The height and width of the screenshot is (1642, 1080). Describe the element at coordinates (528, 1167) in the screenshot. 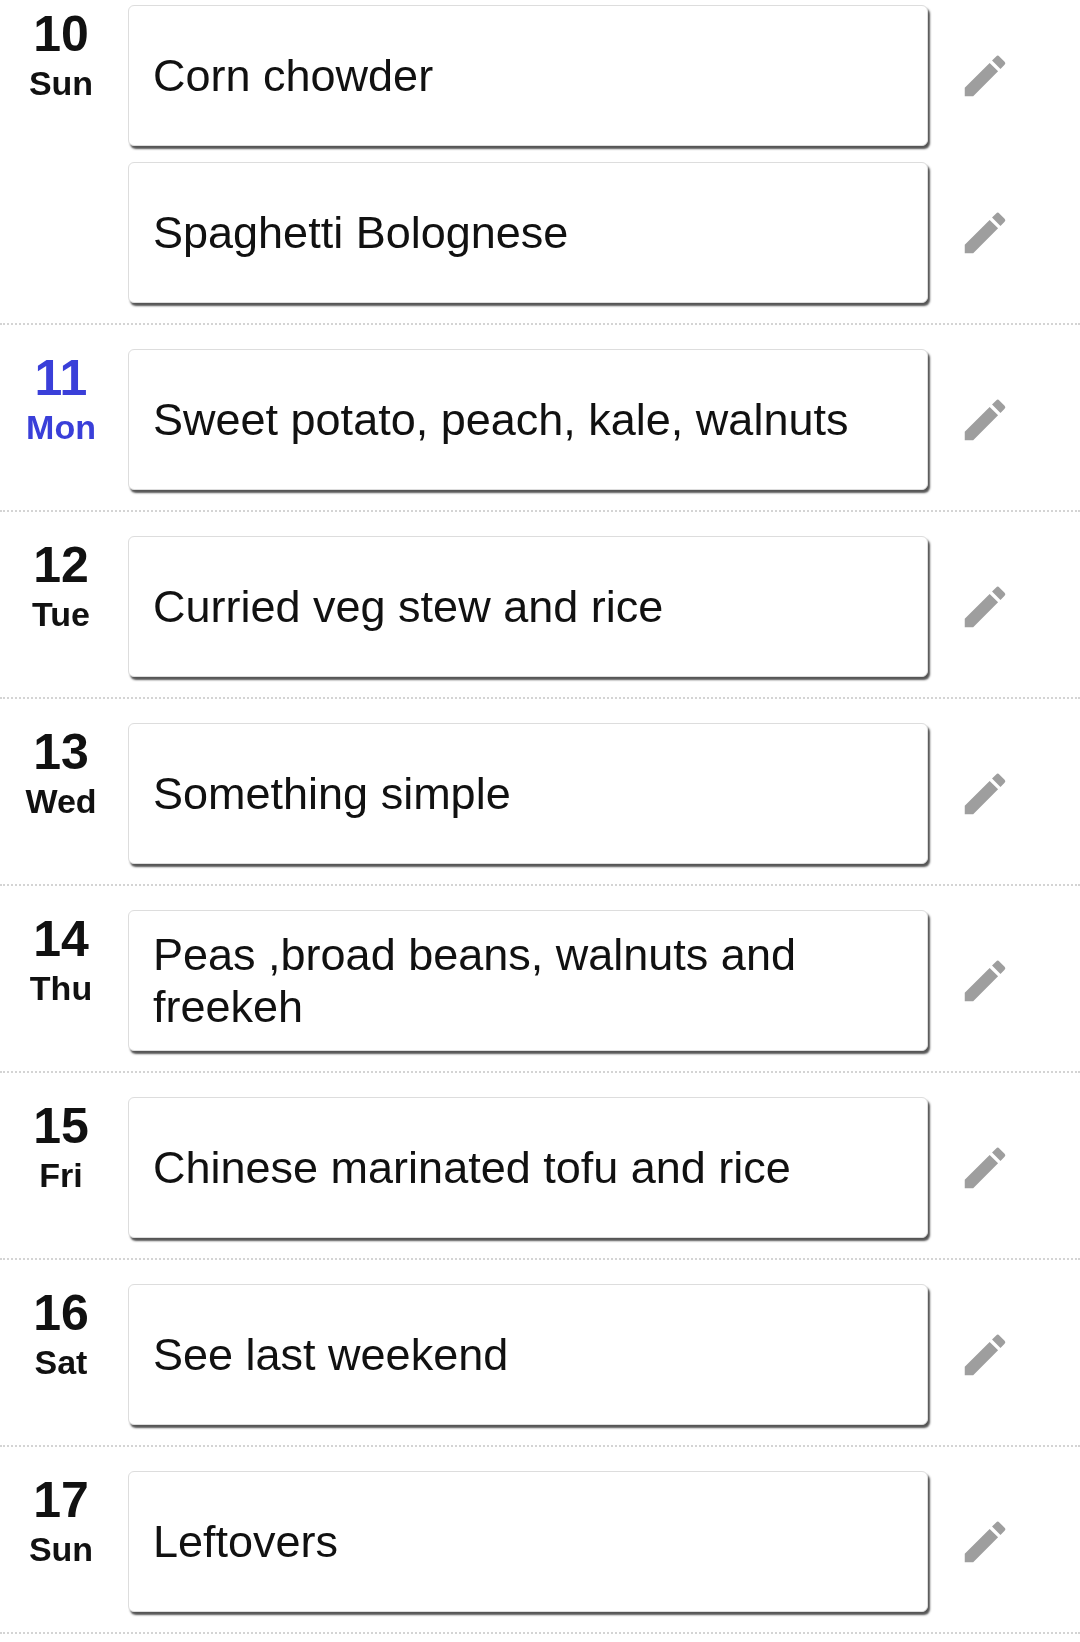

I see `meal-card: Chinese marinated tofu and rice` at that location.